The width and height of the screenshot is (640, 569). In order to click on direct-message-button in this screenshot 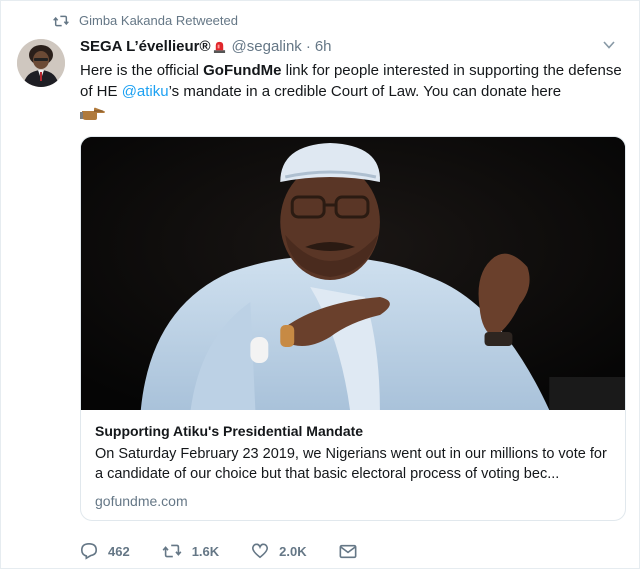, I will do `click(353, 551)`.